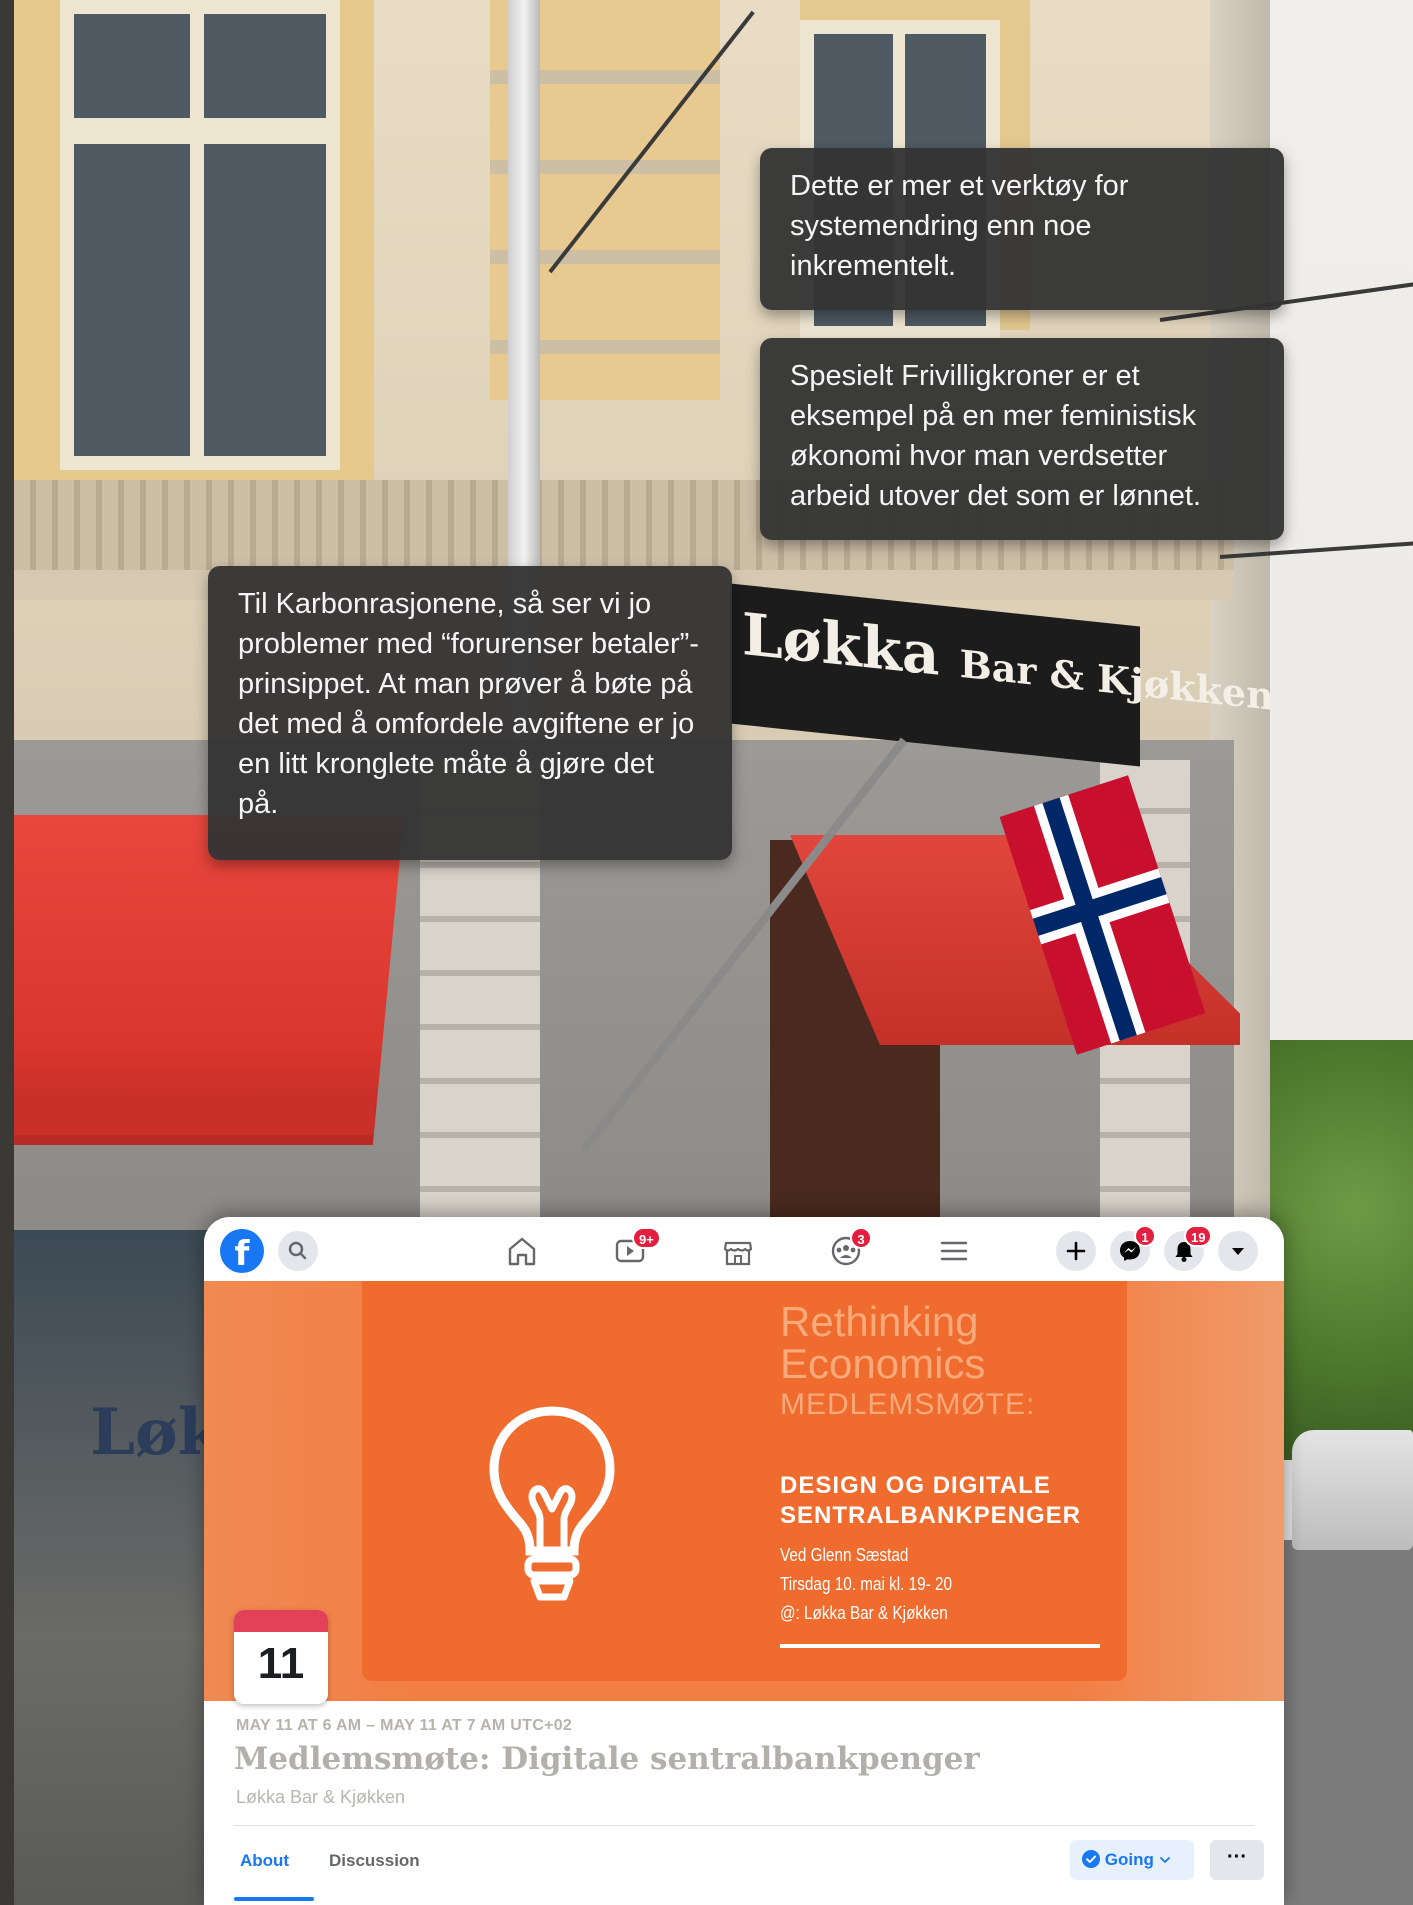 The image size is (1413, 1905). I want to click on poster-title: Rethinking Economics, so click(883, 1342).